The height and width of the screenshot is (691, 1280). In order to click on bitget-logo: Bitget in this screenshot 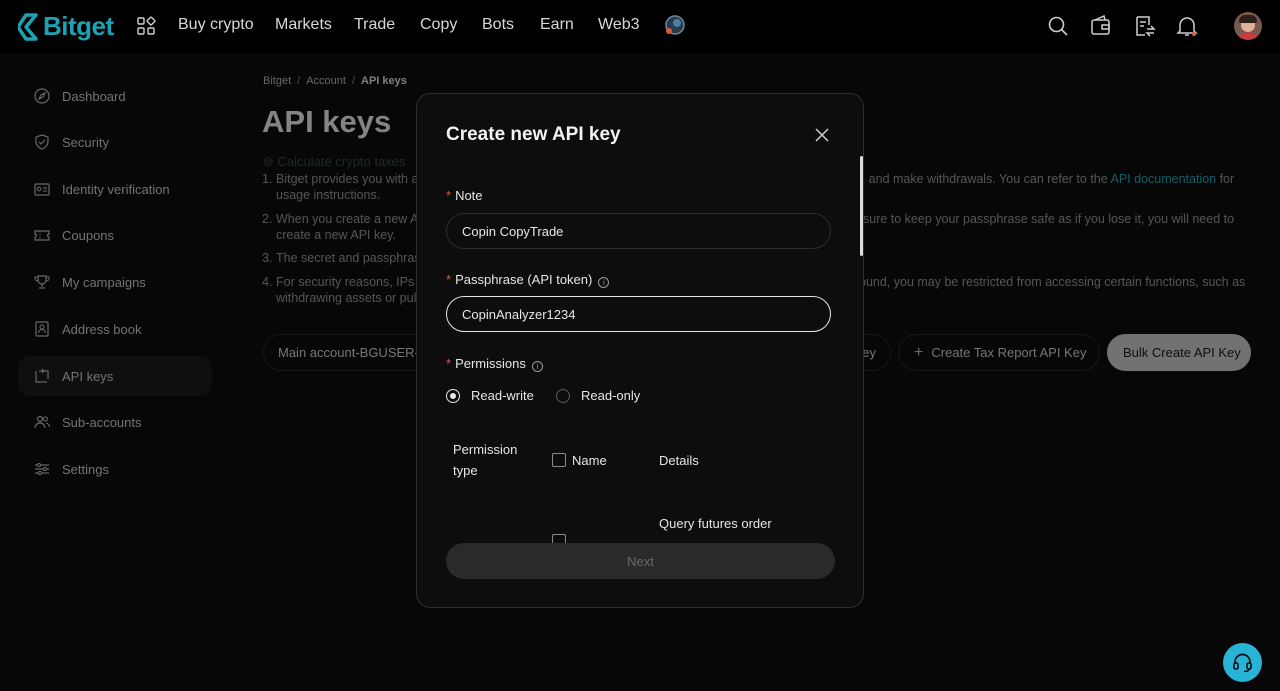, I will do `click(66, 26)`.